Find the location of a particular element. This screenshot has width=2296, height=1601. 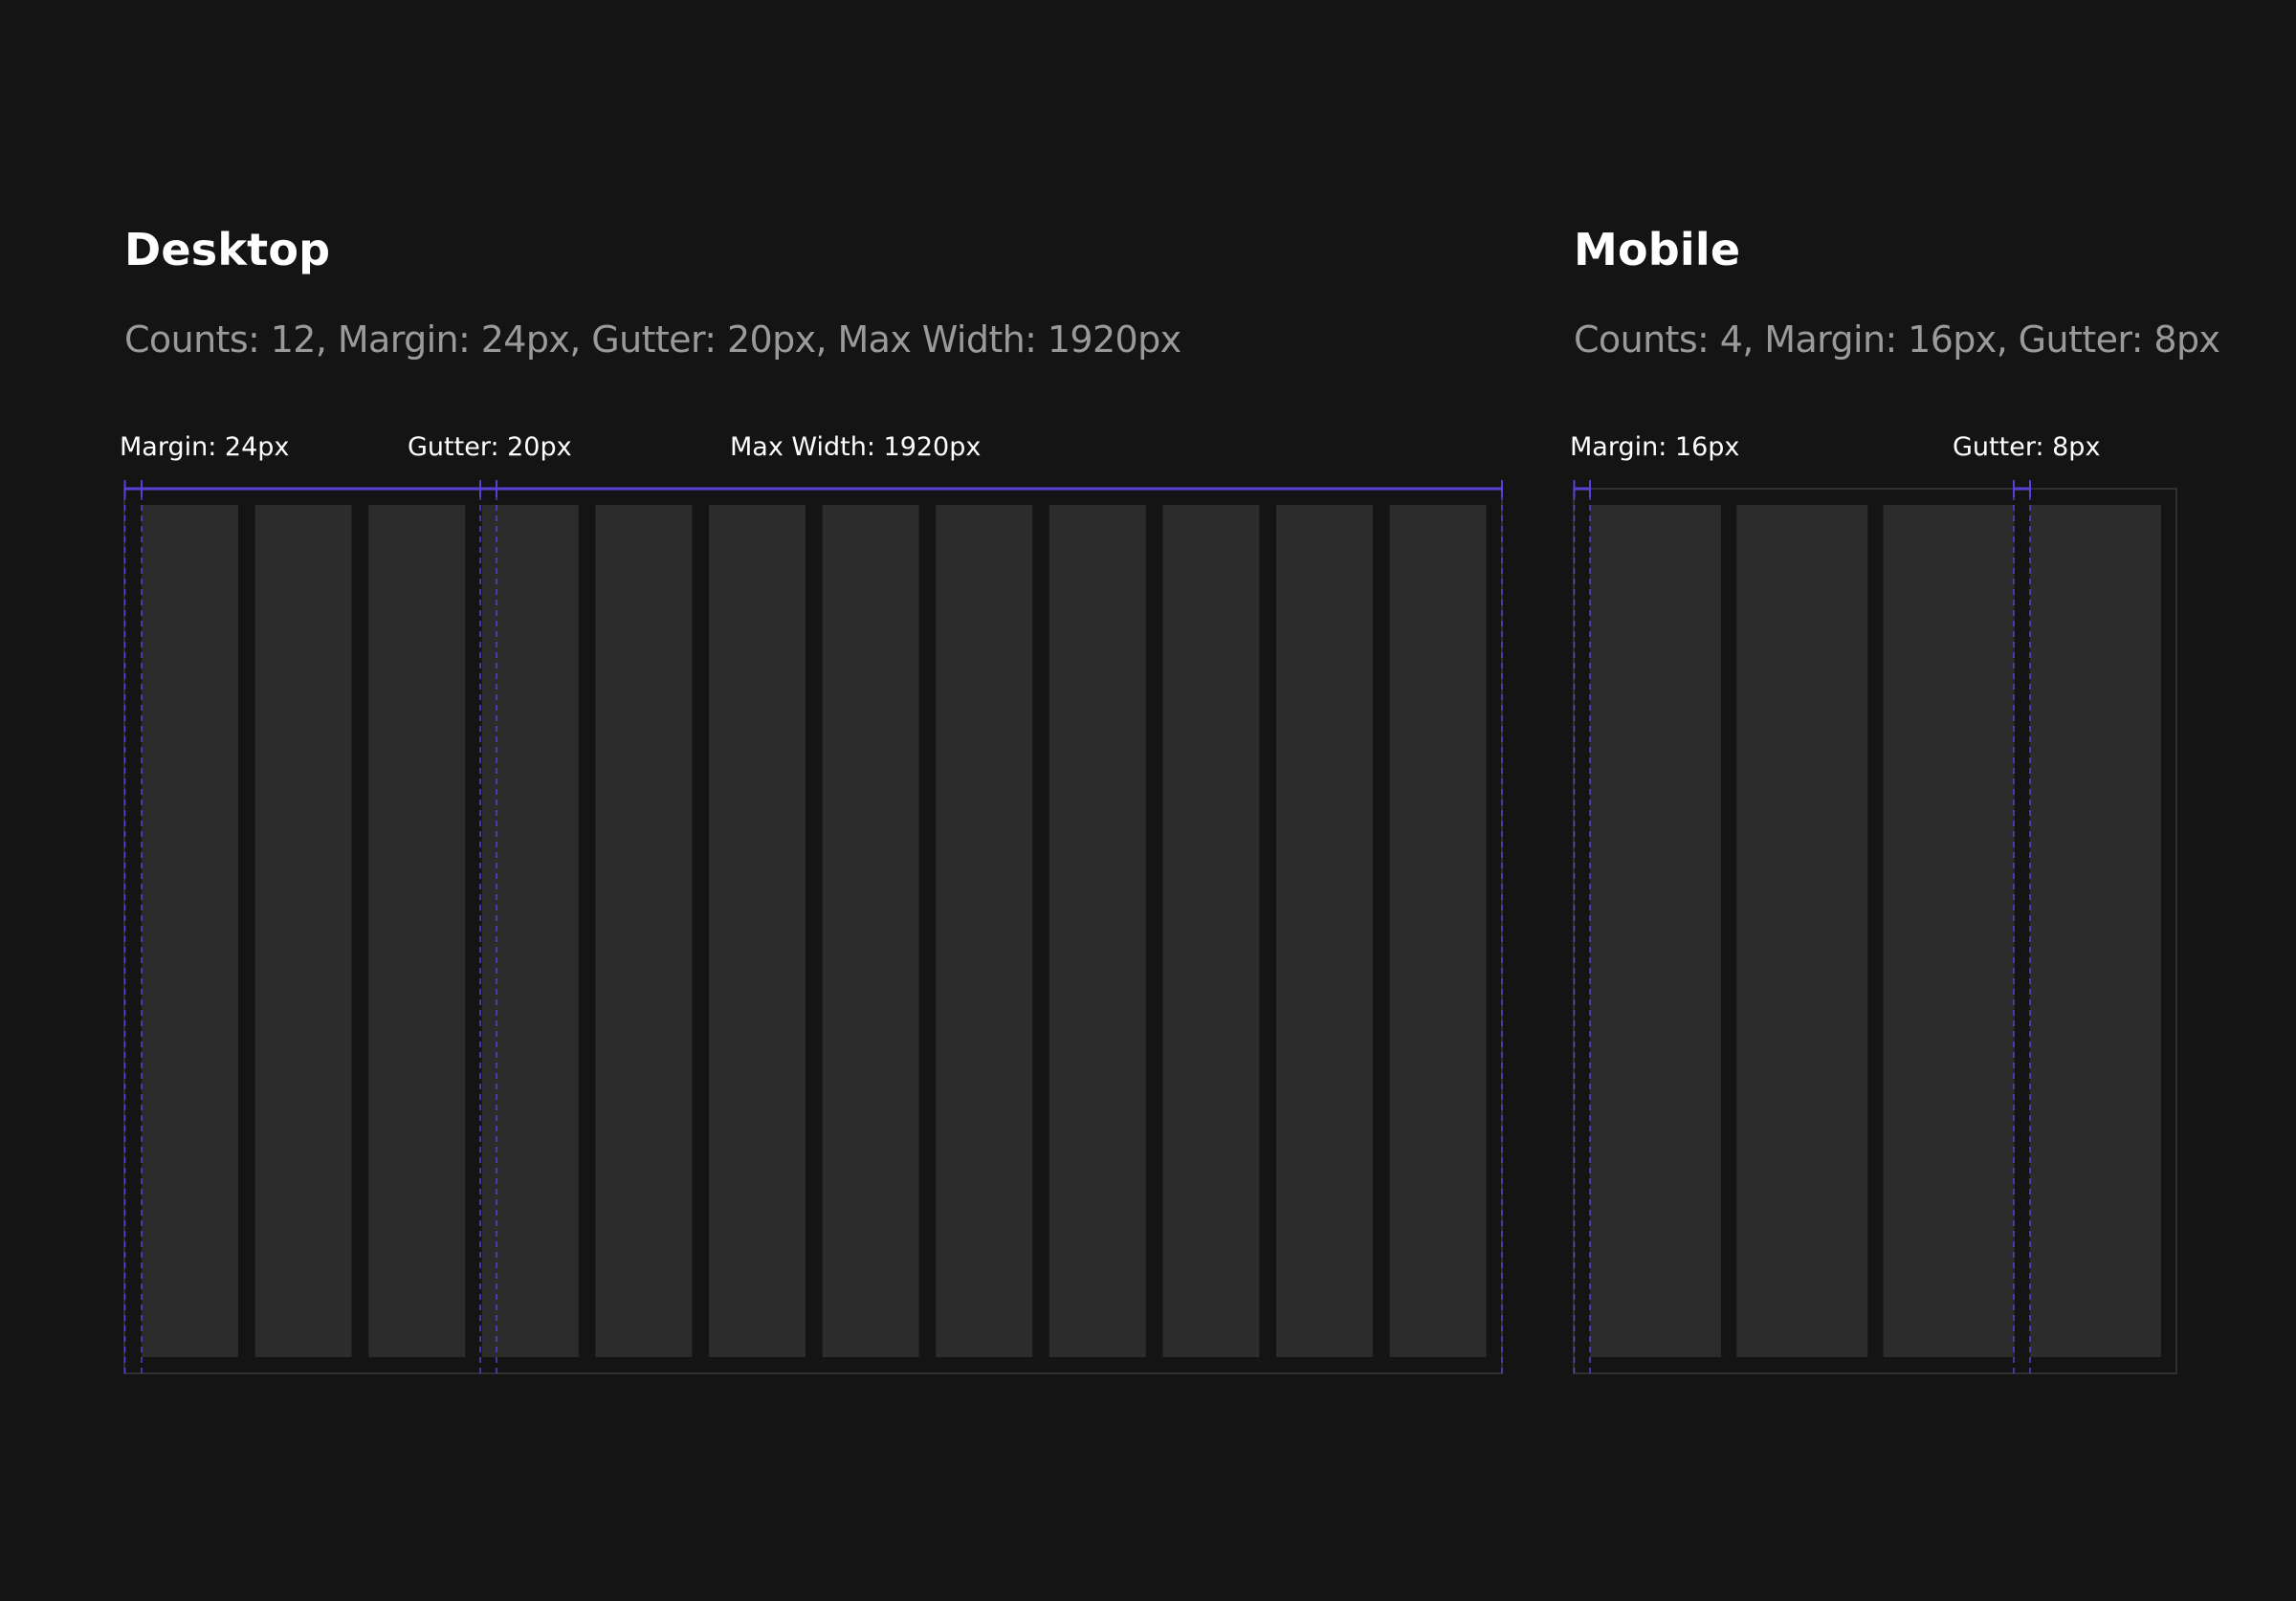

mobile-margin-annotation: Margin: 16px is located at coordinates (1655, 447).